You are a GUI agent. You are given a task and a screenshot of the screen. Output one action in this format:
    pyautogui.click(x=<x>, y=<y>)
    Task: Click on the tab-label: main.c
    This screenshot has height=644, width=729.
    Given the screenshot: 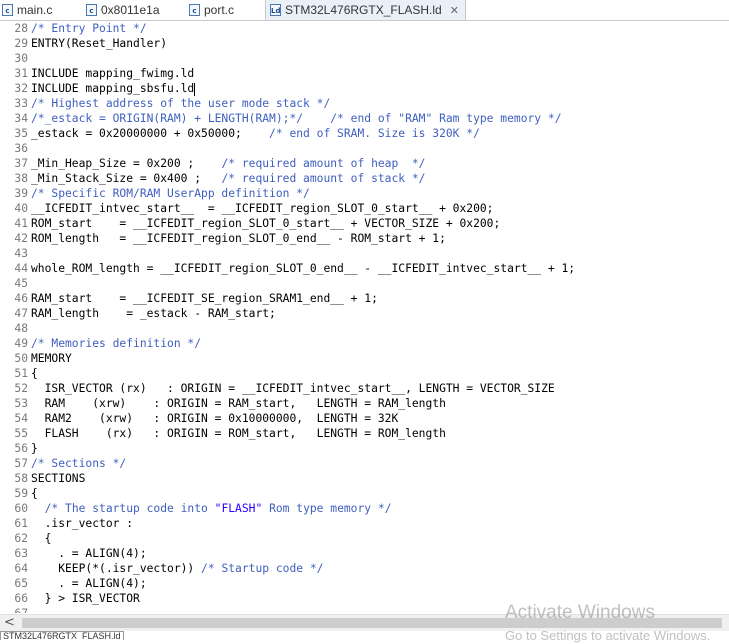 What is the action you would take?
    pyautogui.click(x=35, y=10)
    